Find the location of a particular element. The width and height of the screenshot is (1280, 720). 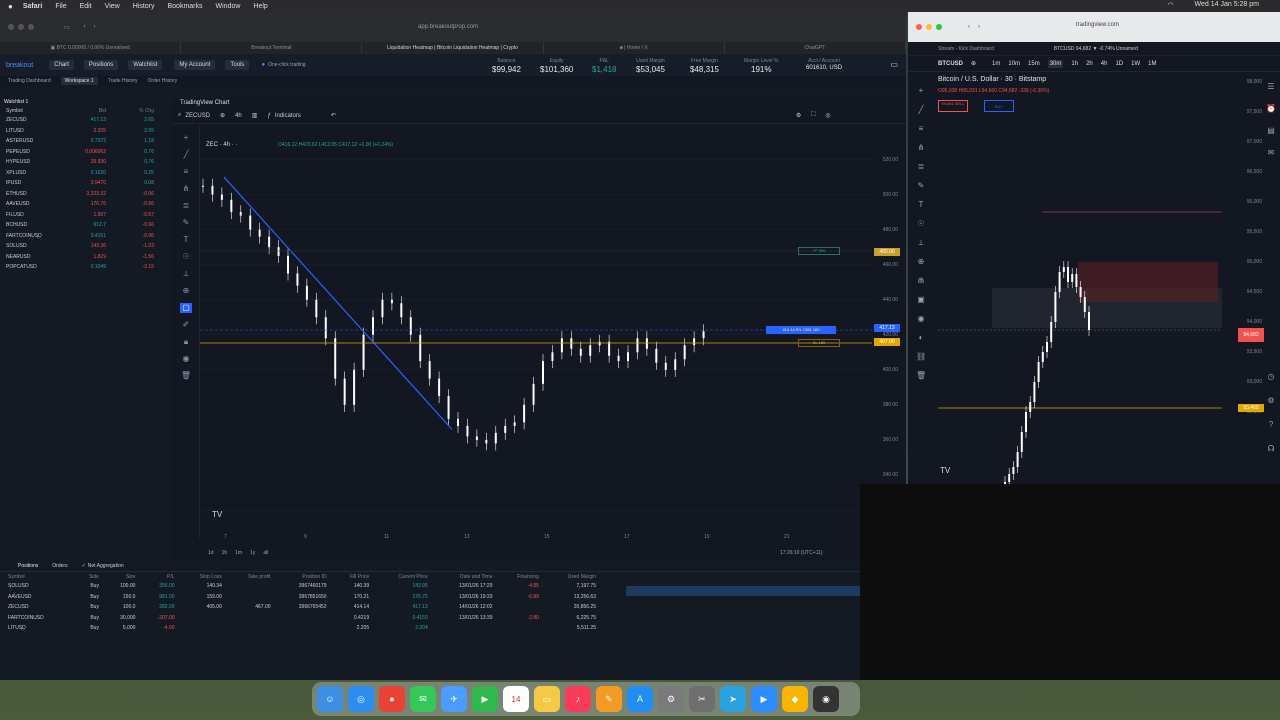

watchlist-row: ETHUSD 3,323.32 -0.06 is located at coordinates (86, 194).